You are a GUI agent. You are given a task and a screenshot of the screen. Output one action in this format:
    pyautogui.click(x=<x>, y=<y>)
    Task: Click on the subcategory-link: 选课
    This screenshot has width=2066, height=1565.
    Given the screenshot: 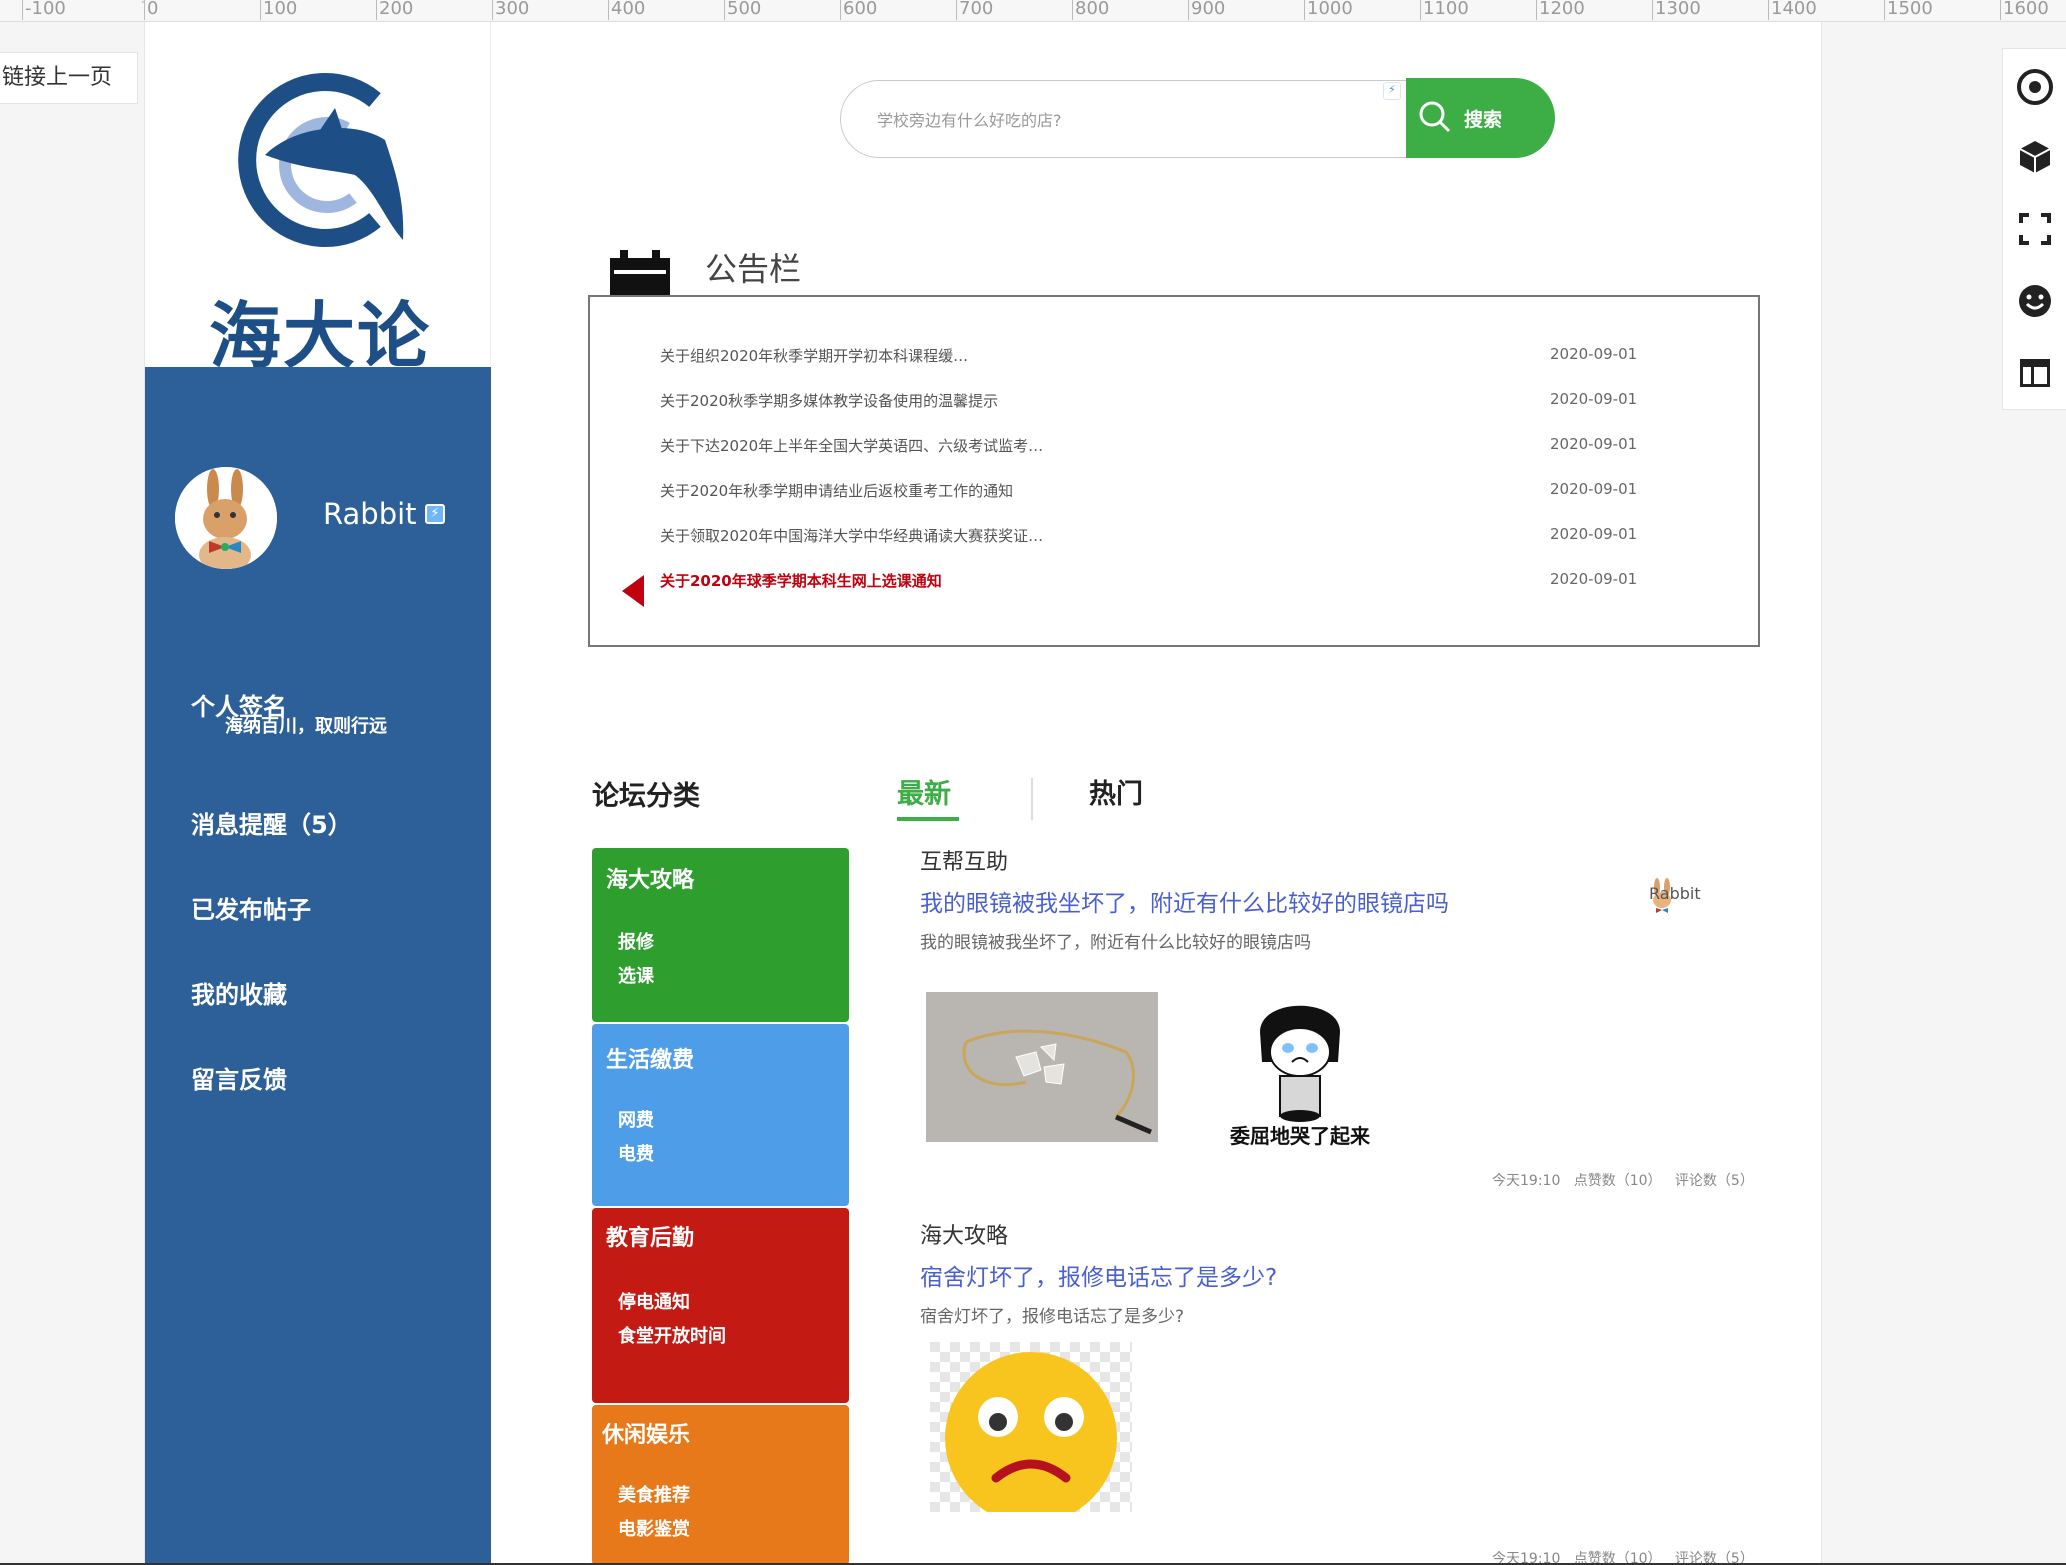 What is the action you would take?
    pyautogui.click(x=636, y=975)
    